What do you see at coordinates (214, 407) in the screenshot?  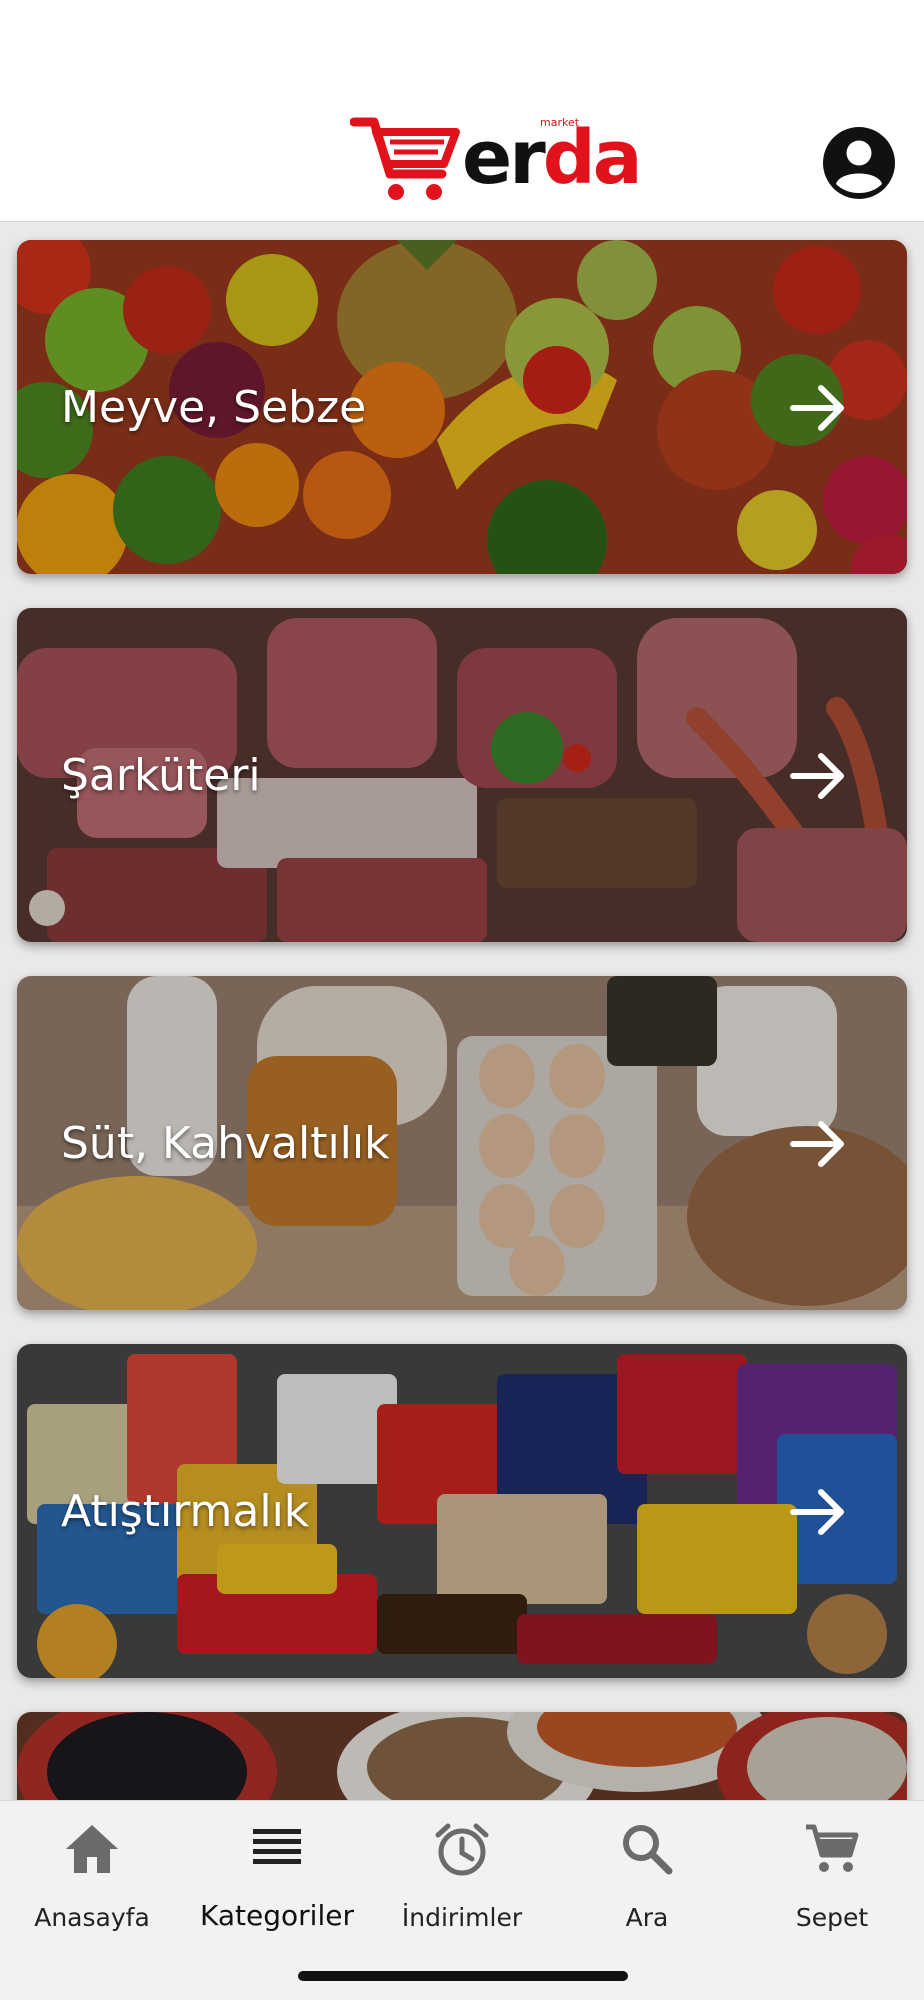 I see `category-title: Meyve, Sebze` at bounding box center [214, 407].